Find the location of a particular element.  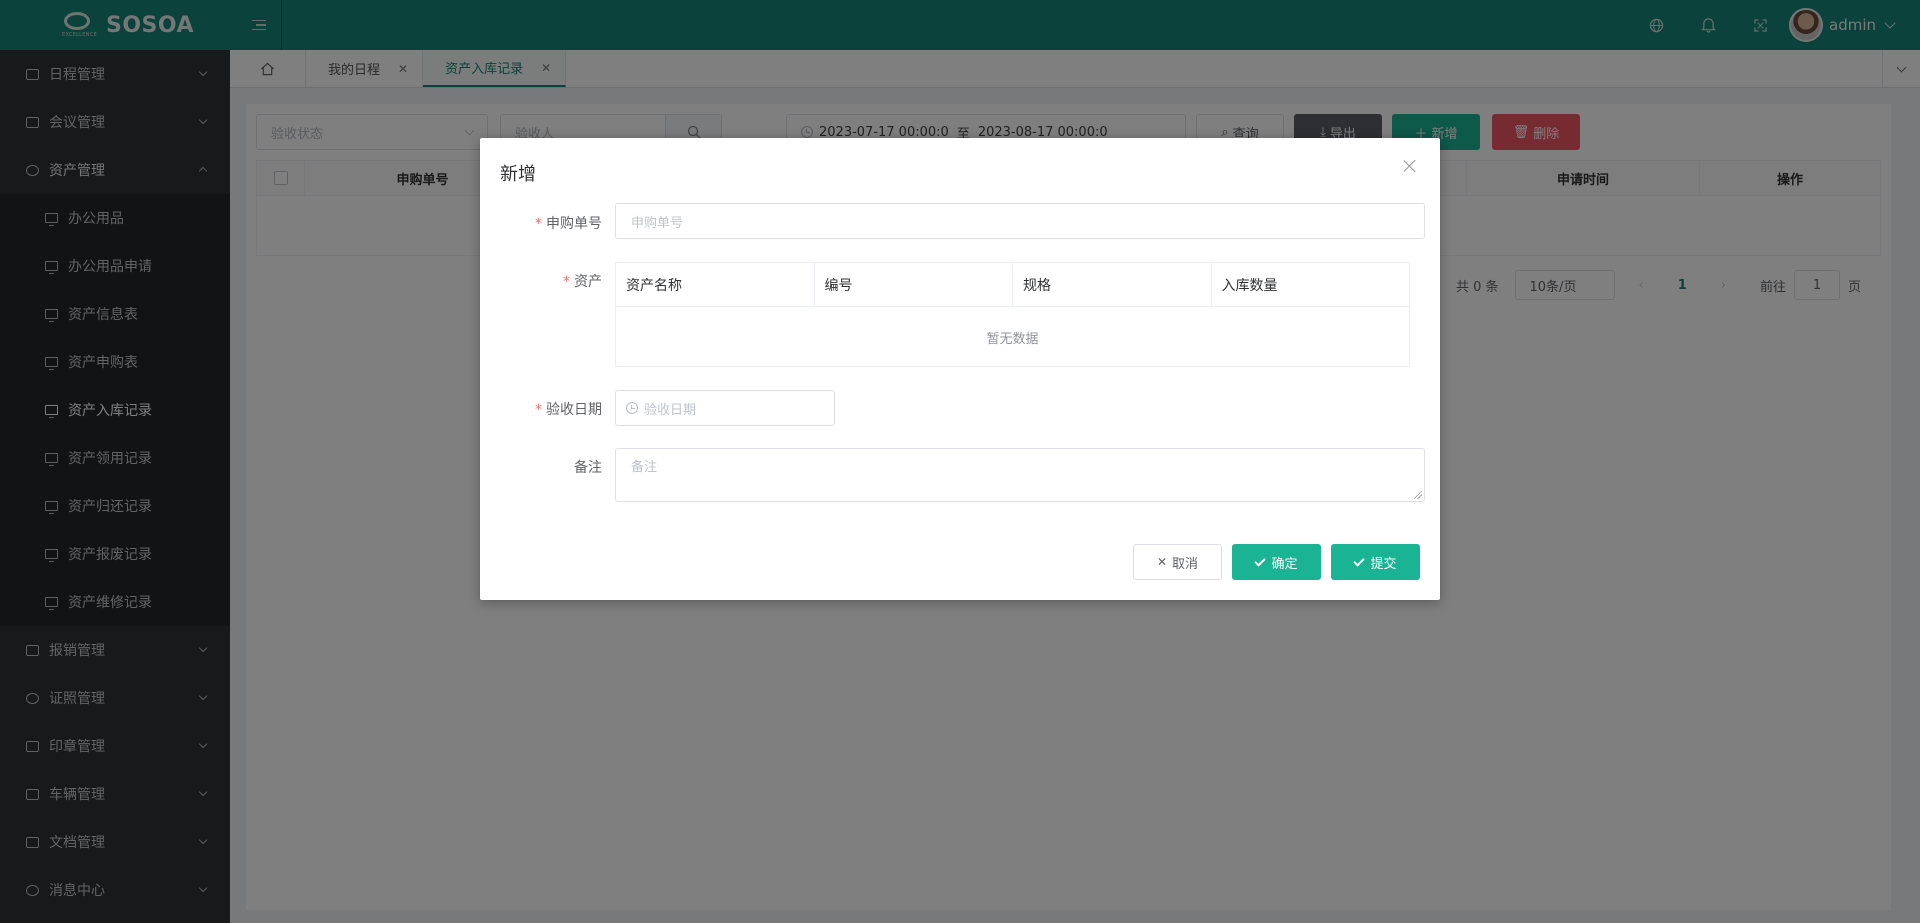

resize-handle-icon is located at coordinates (1418, 495).